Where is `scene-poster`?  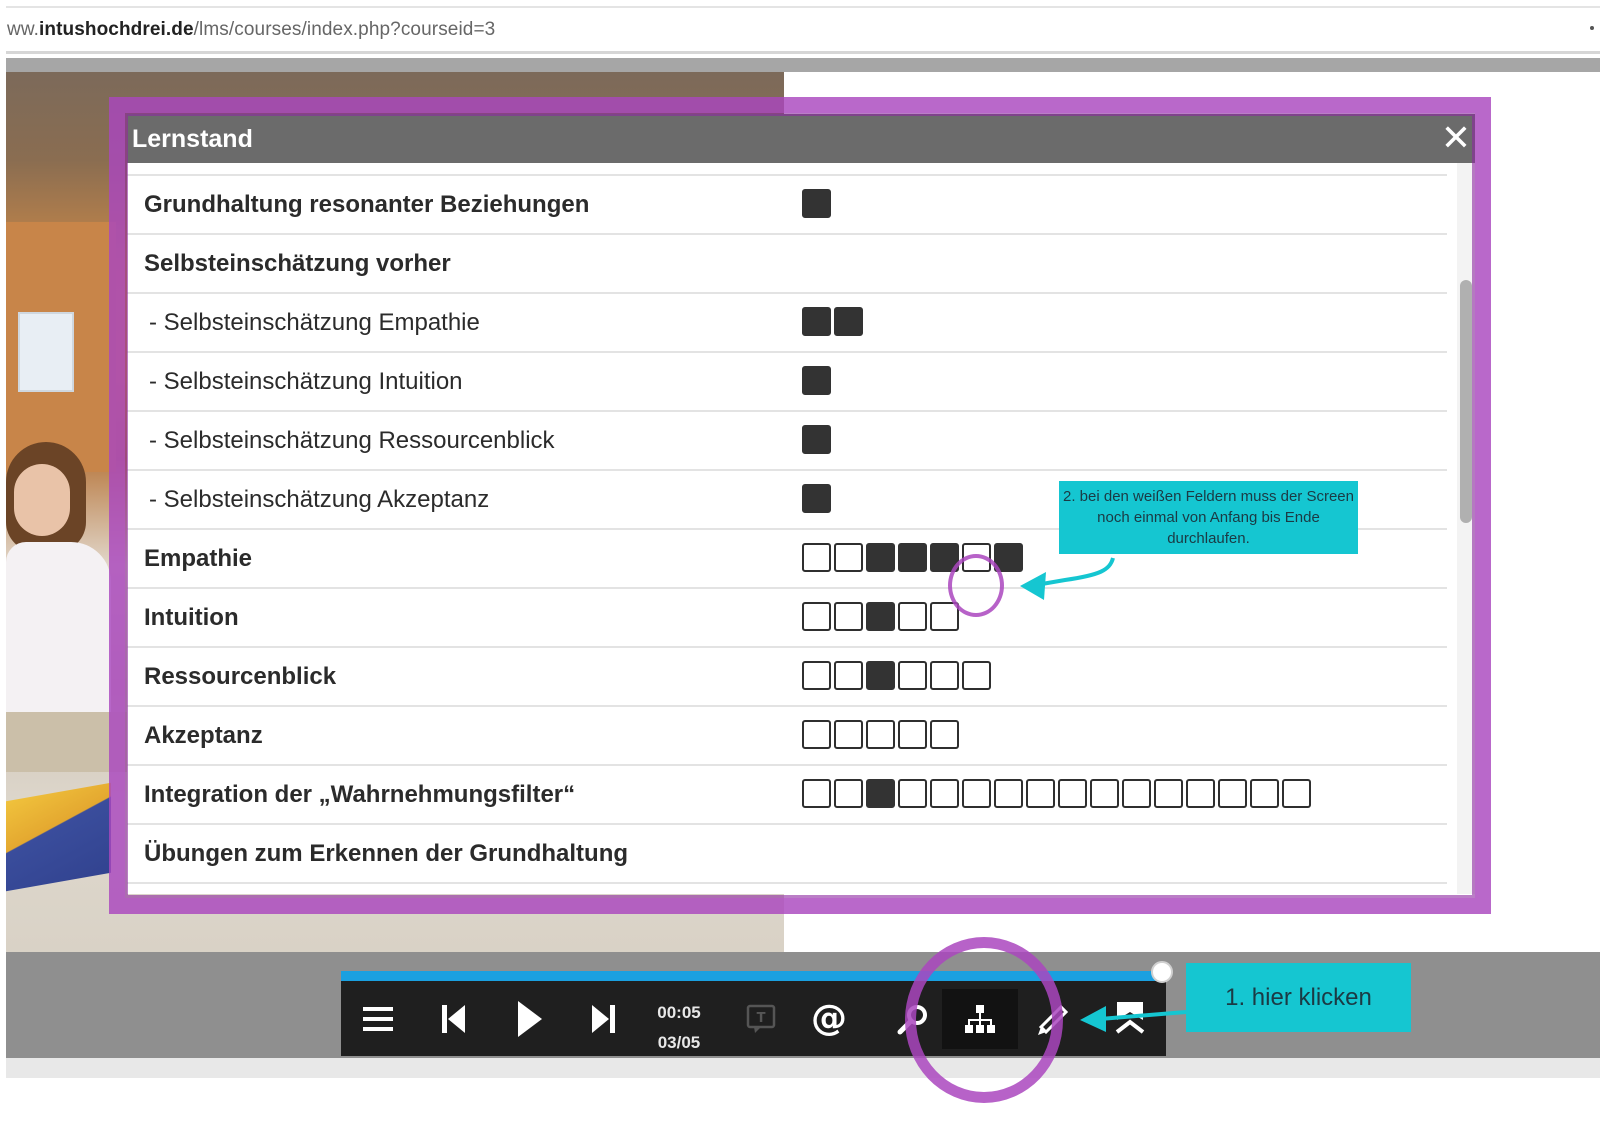 scene-poster is located at coordinates (46, 352).